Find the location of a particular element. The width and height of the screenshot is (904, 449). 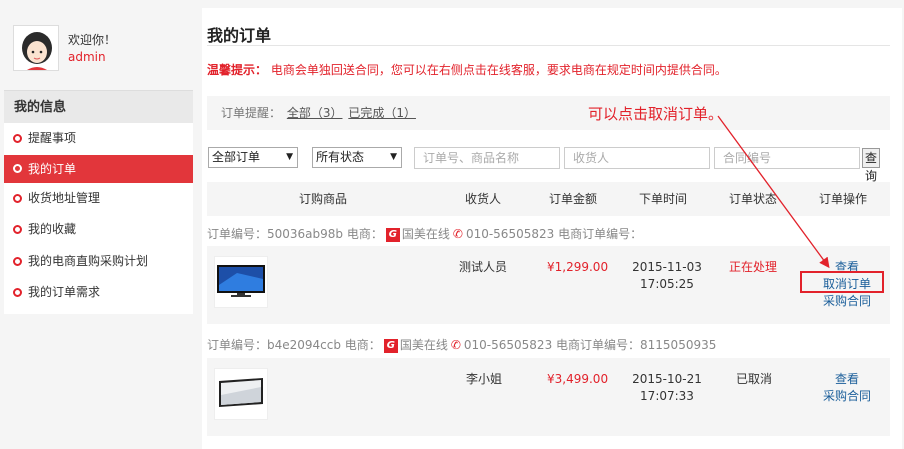

sidebar-heading: 我的信息 is located at coordinates (98, 106).